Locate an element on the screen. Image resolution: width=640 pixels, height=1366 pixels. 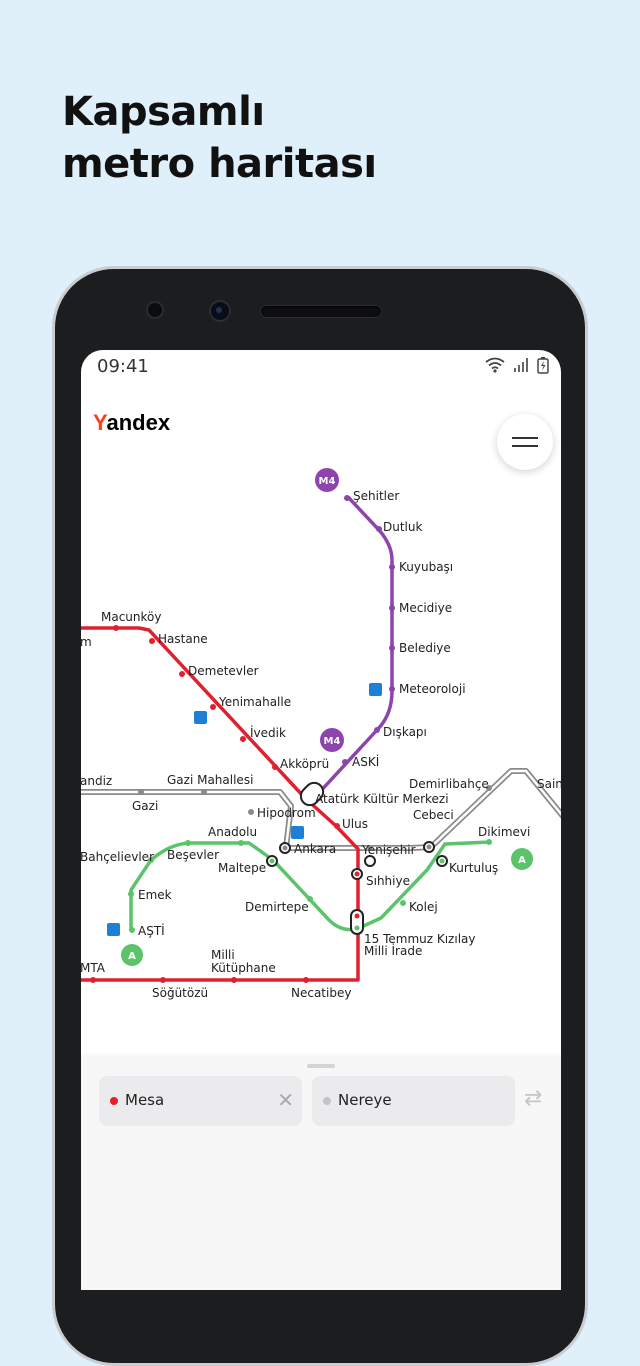
from-dot-icon is located at coordinates (114, 1101).